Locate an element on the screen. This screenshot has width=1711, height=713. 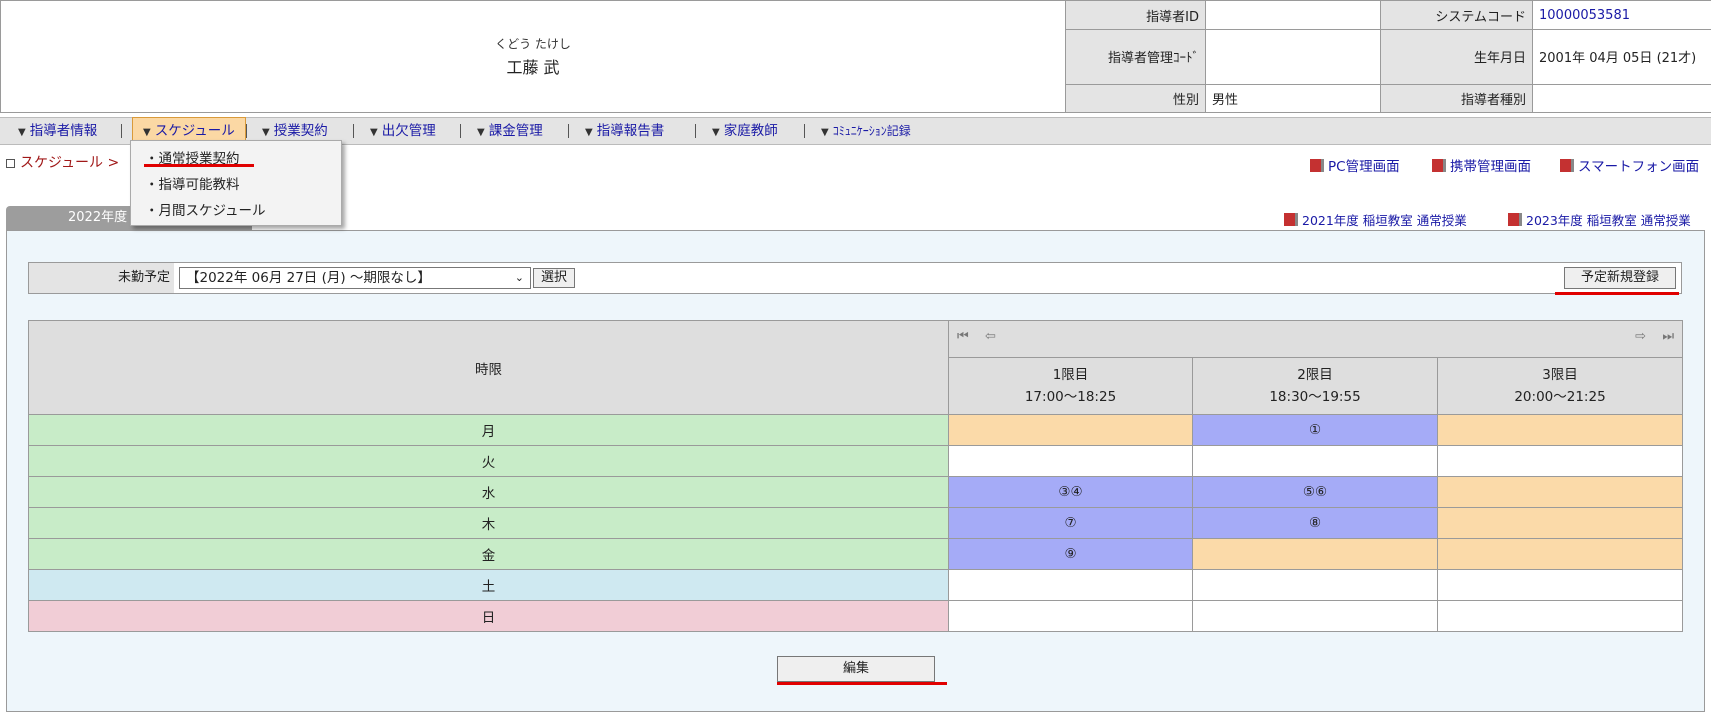
square-bullet-icon is located at coordinates (10, 163).